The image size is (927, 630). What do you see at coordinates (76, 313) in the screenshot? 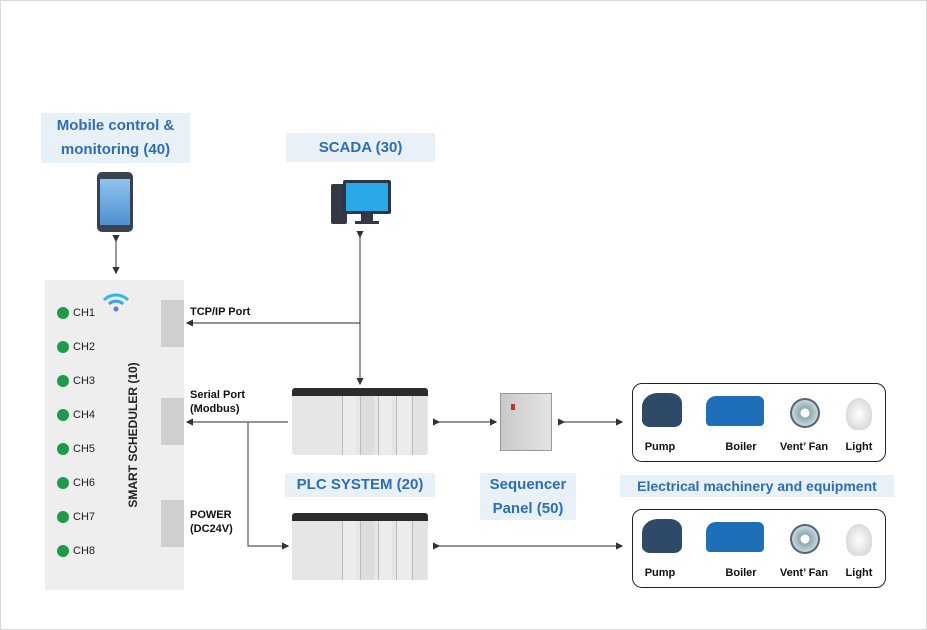
I see `channel-1: CH1` at bounding box center [76, 313].